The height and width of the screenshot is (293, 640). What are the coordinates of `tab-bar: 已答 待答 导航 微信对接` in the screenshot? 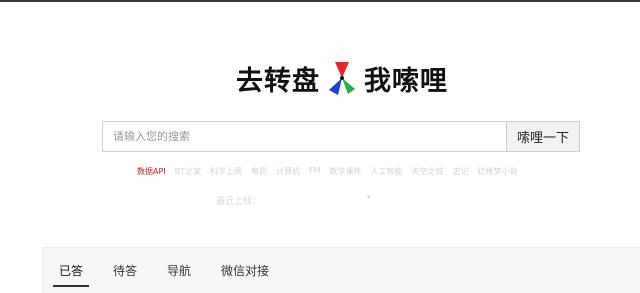 It's located at (164, 274).